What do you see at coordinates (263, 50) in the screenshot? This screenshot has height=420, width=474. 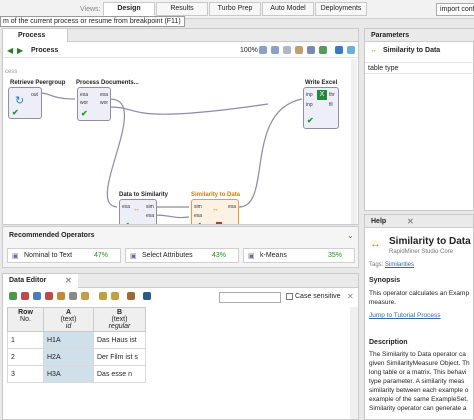 I see `zoom-in-icon` at bounding box center [263, 50].